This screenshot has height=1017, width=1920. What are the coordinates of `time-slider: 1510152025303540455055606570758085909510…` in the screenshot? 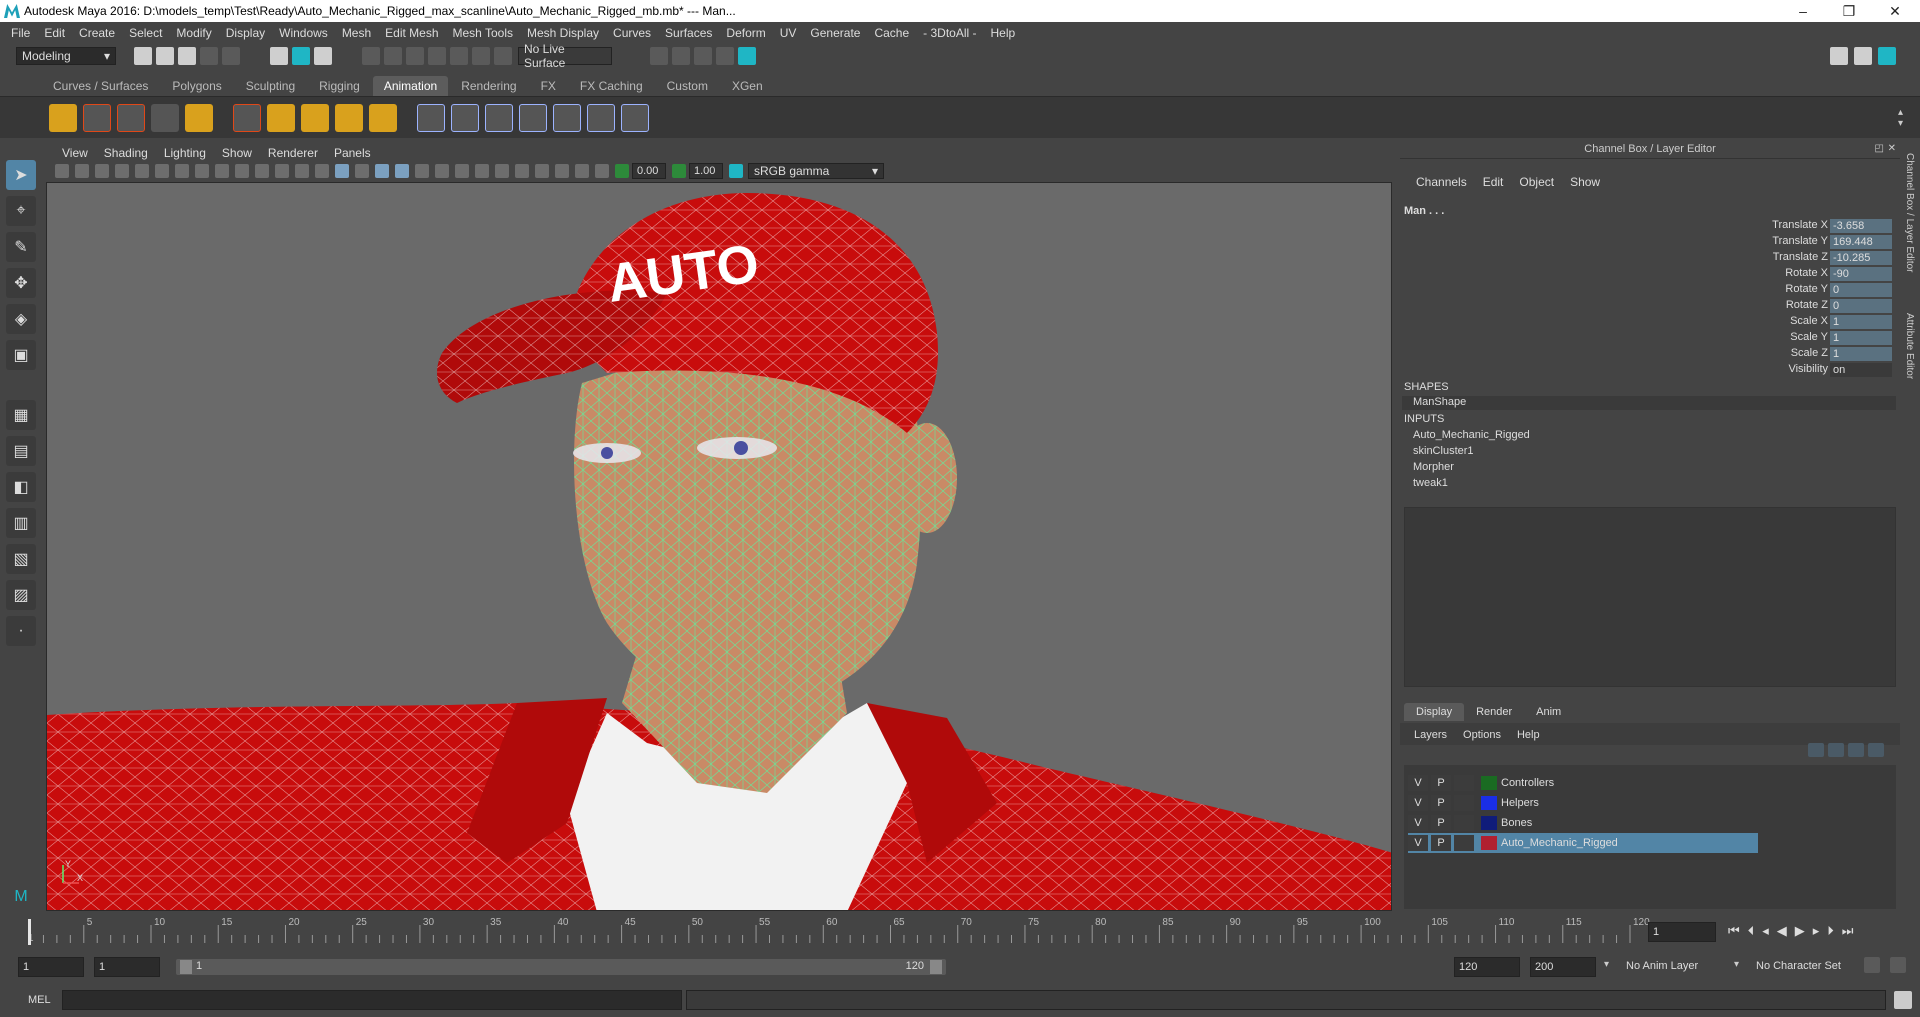 It's located at (960, 932).